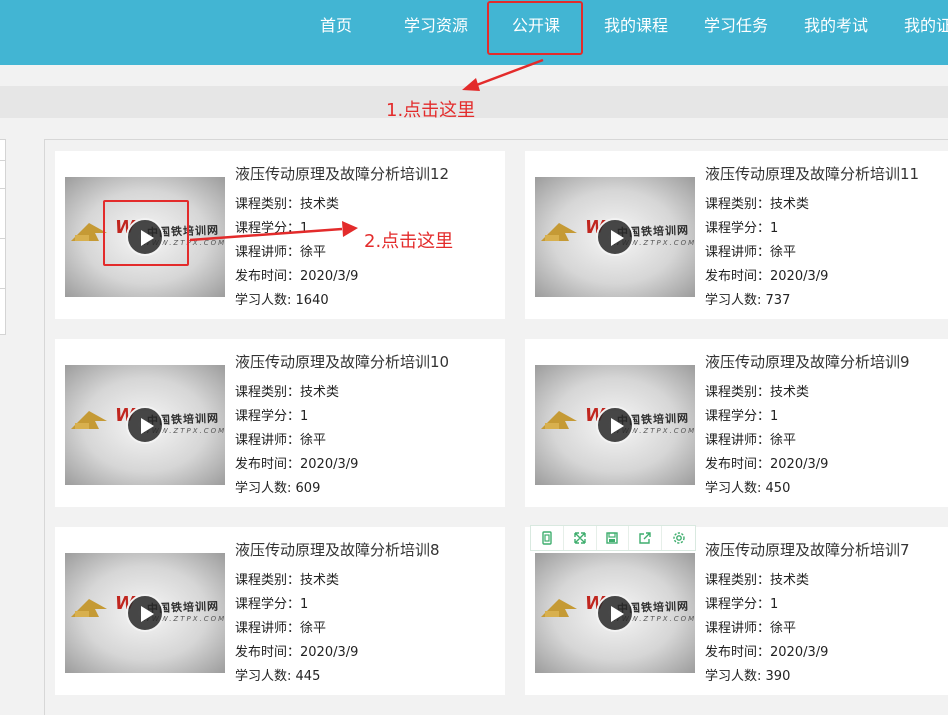  I want to click on course-title: 液压传动原理及故障分析培训12, so click(342, 173).